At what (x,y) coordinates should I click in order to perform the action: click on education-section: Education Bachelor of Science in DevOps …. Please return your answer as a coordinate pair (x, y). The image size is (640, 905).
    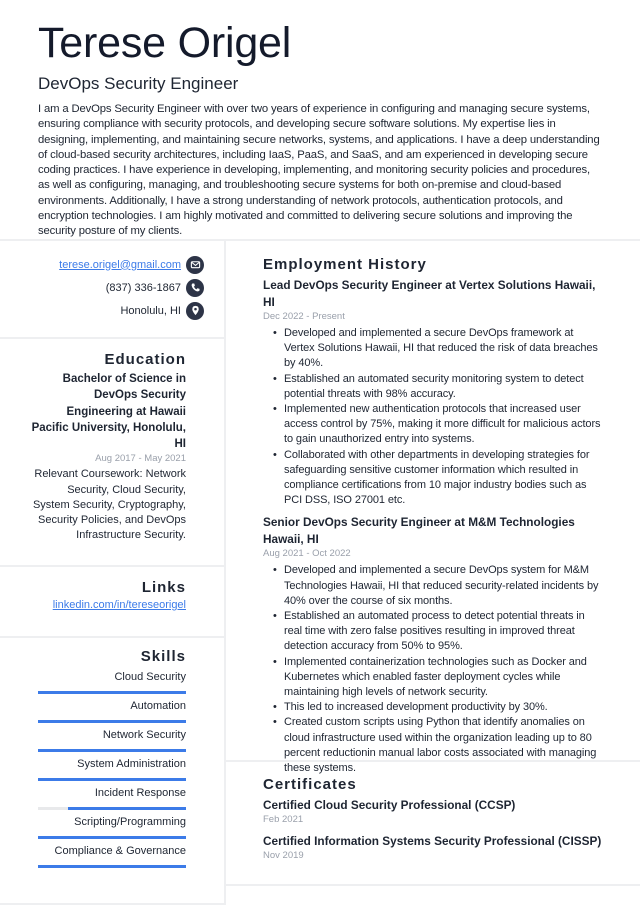
    Looking at the image, I should click on (112, 453).